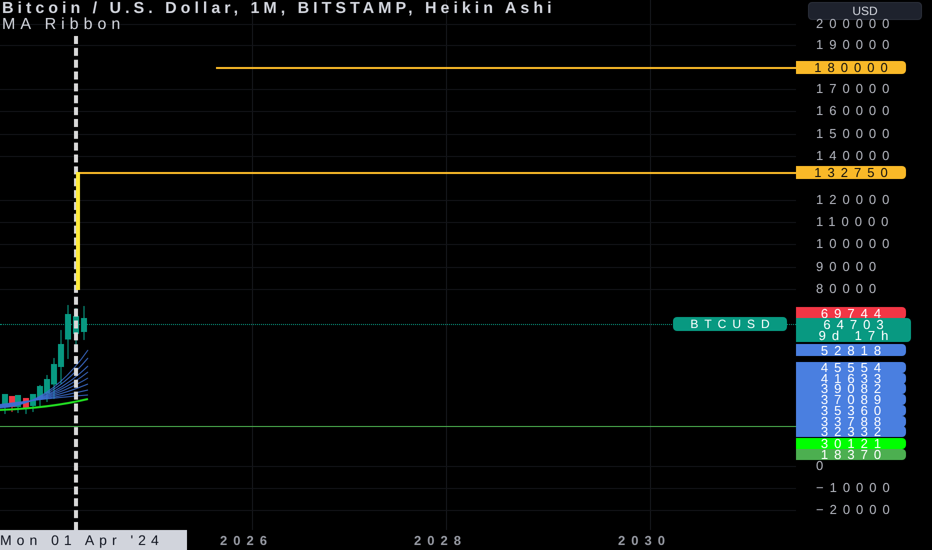  What do you see at coordinates (851, 367) in the screenshot?
I see `price-tag: 45554` at bounding box center [851, 367].